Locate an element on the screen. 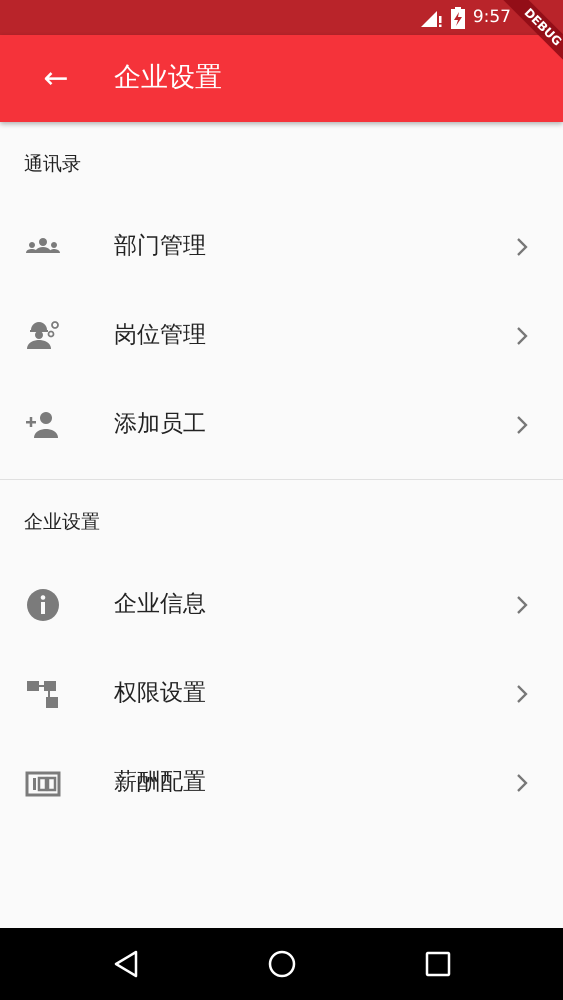 Image resolution: width=563 pixels, height=1000 pixels. menu-item: 部门管理 is located at coordinates (281, 246).